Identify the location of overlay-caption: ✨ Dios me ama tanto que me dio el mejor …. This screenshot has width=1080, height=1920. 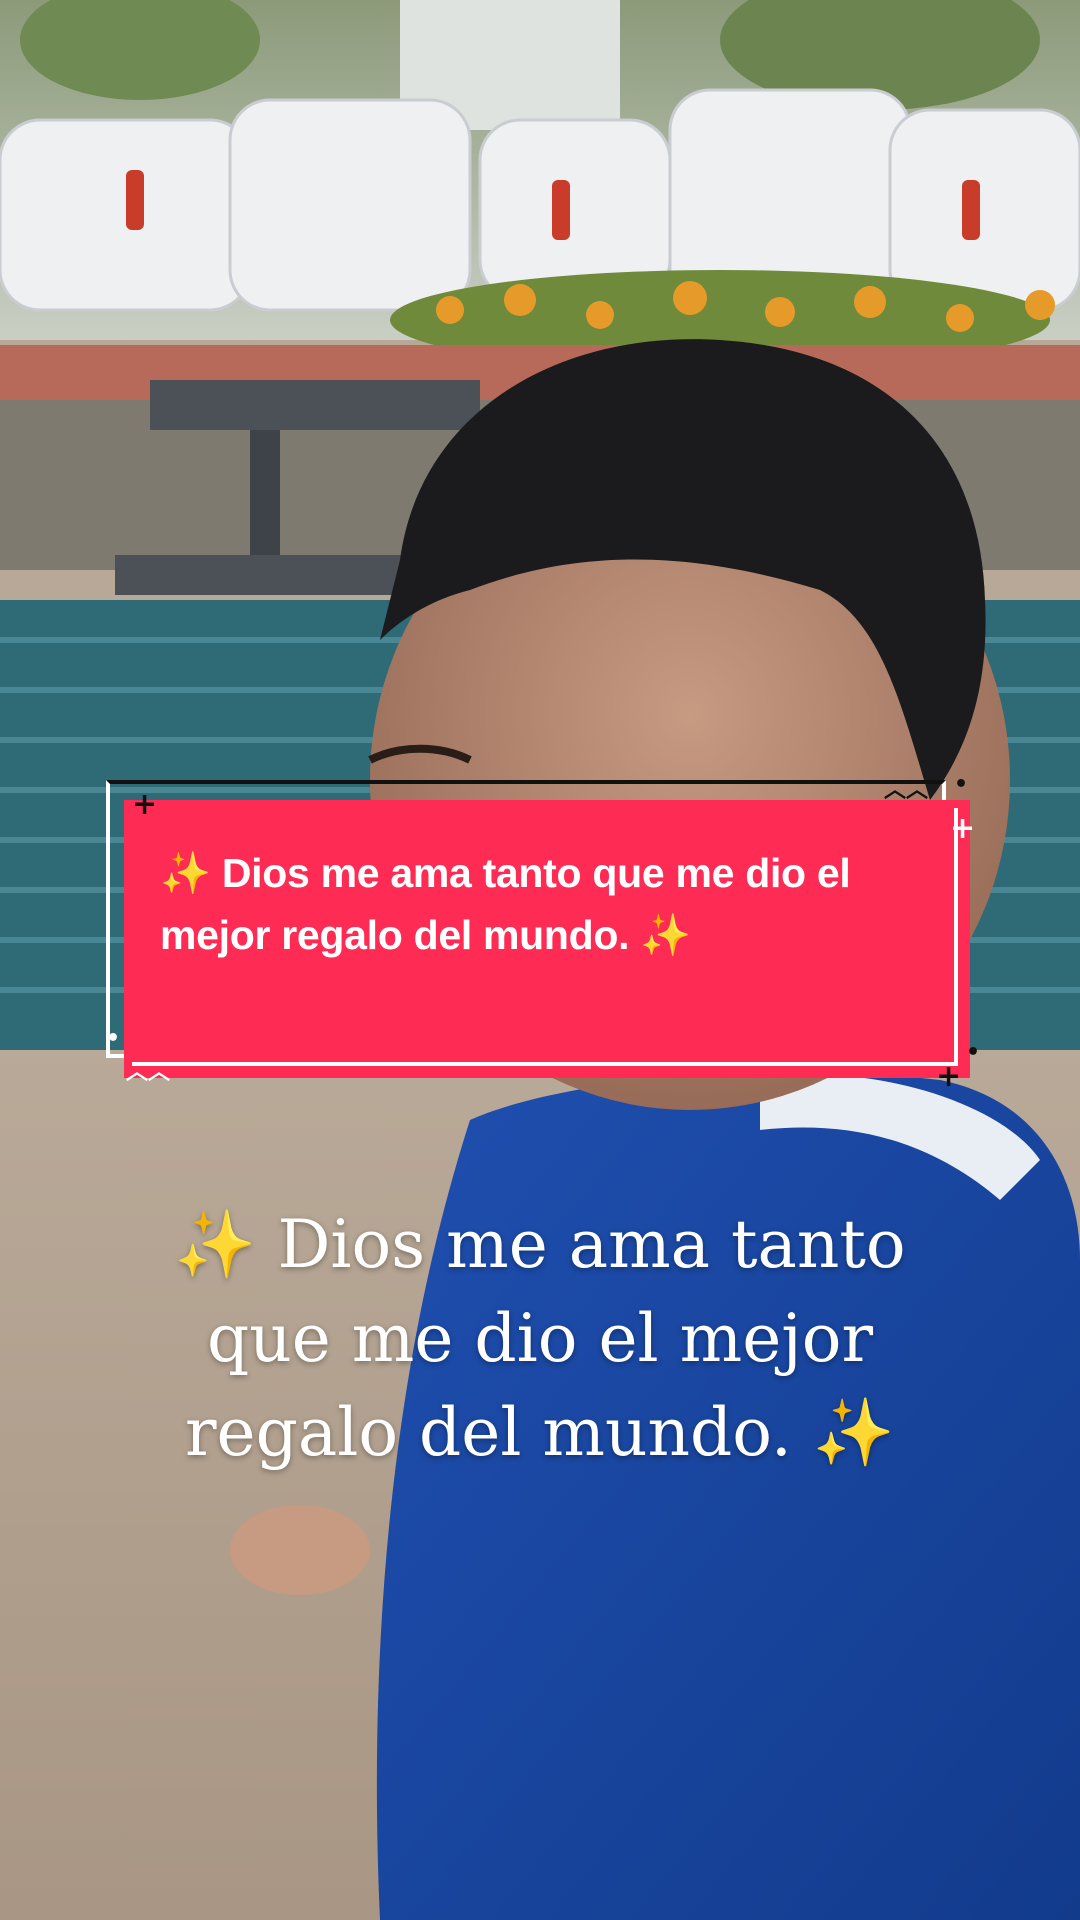
(540, 1339).